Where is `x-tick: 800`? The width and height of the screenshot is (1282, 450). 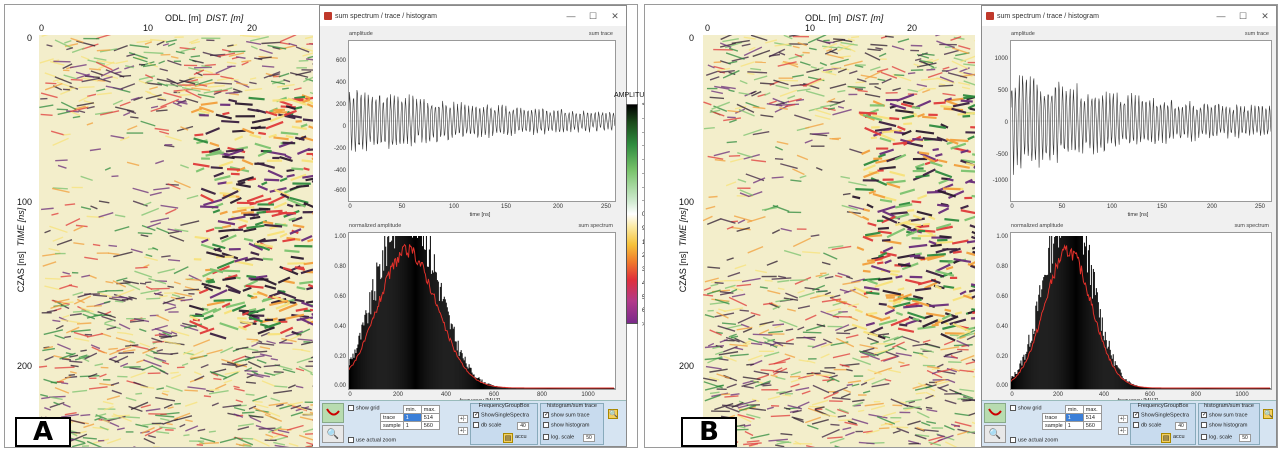
x-tick: 800 is located at coordinates (541, 395).